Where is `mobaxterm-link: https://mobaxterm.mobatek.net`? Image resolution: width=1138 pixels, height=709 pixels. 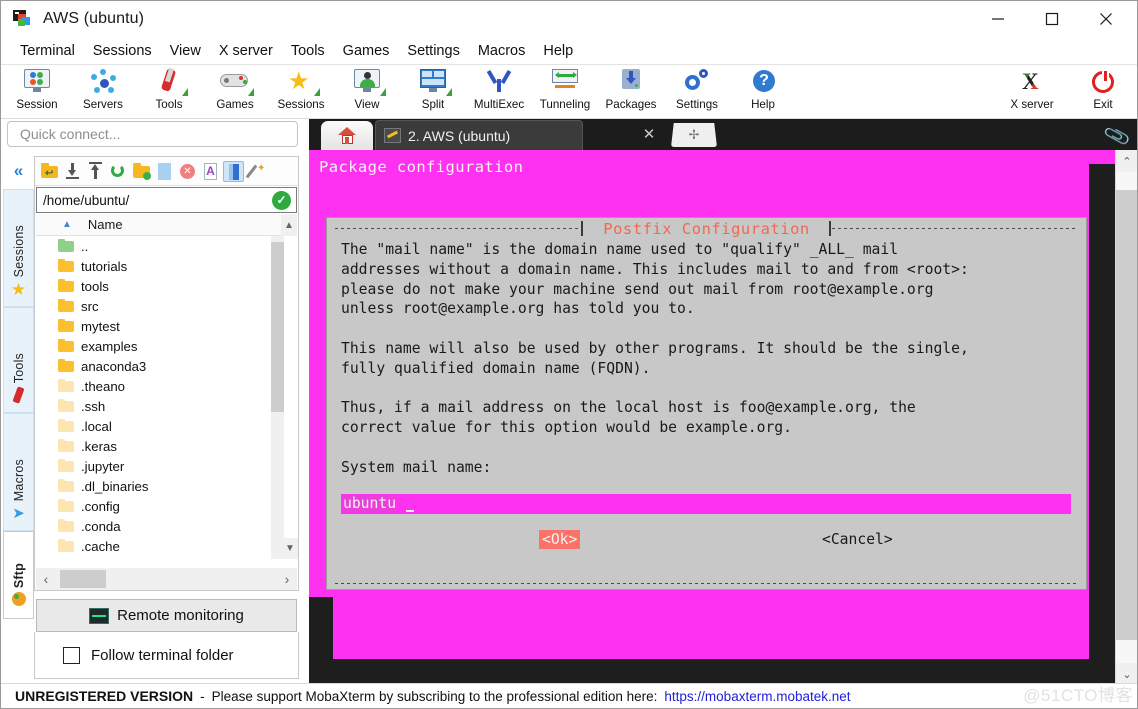 mobaxterm-link: https://mobaxterm.mobatek.net is located at coordinates (757, 696).